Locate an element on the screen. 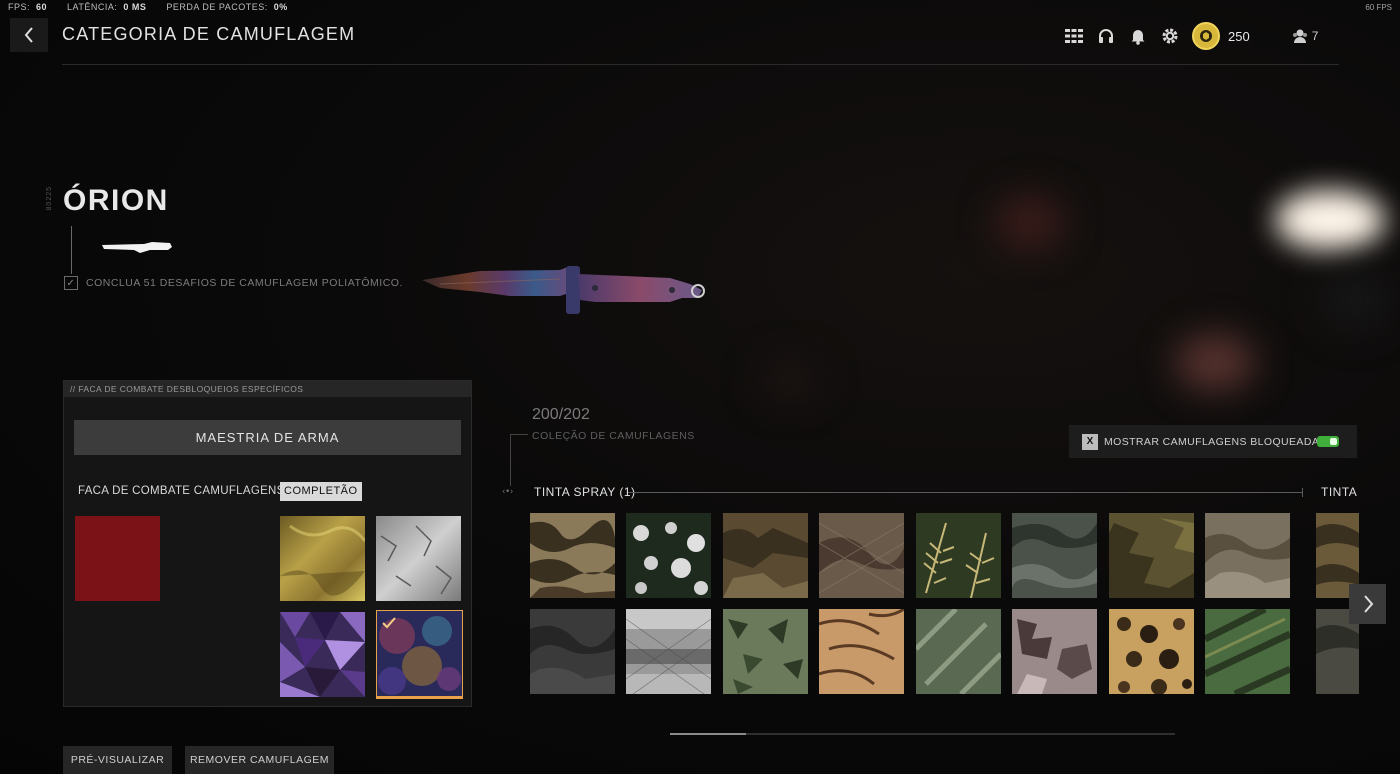 The width and height of the screenshot is (1400, 774). collection-count: 200/202 is located at coordinates (561, 414).